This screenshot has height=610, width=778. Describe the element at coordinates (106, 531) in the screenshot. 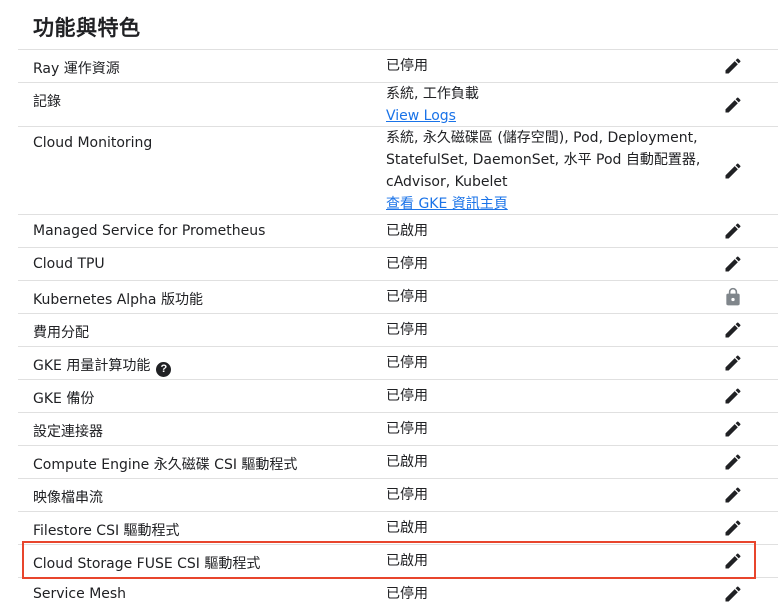

I see `row-label: Filestore CSI 驅動程式` at that location.